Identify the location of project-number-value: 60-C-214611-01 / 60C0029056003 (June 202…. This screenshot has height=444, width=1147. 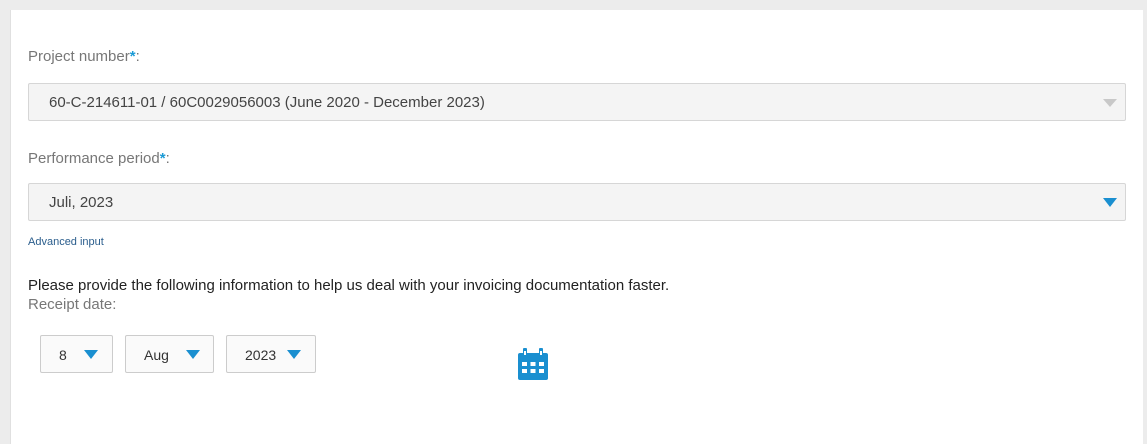
(267, 102).